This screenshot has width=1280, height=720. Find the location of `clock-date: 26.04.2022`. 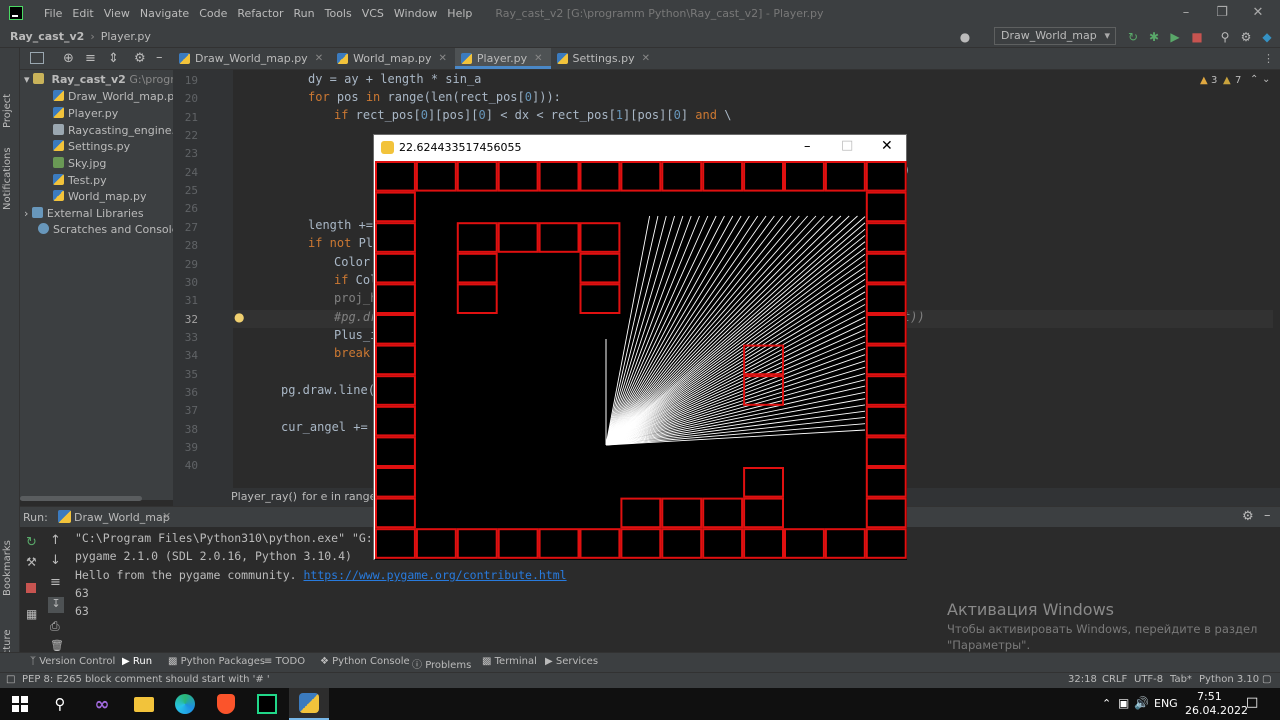

clock-date: 26.04.2022 is located at coordinates (1216, 710).